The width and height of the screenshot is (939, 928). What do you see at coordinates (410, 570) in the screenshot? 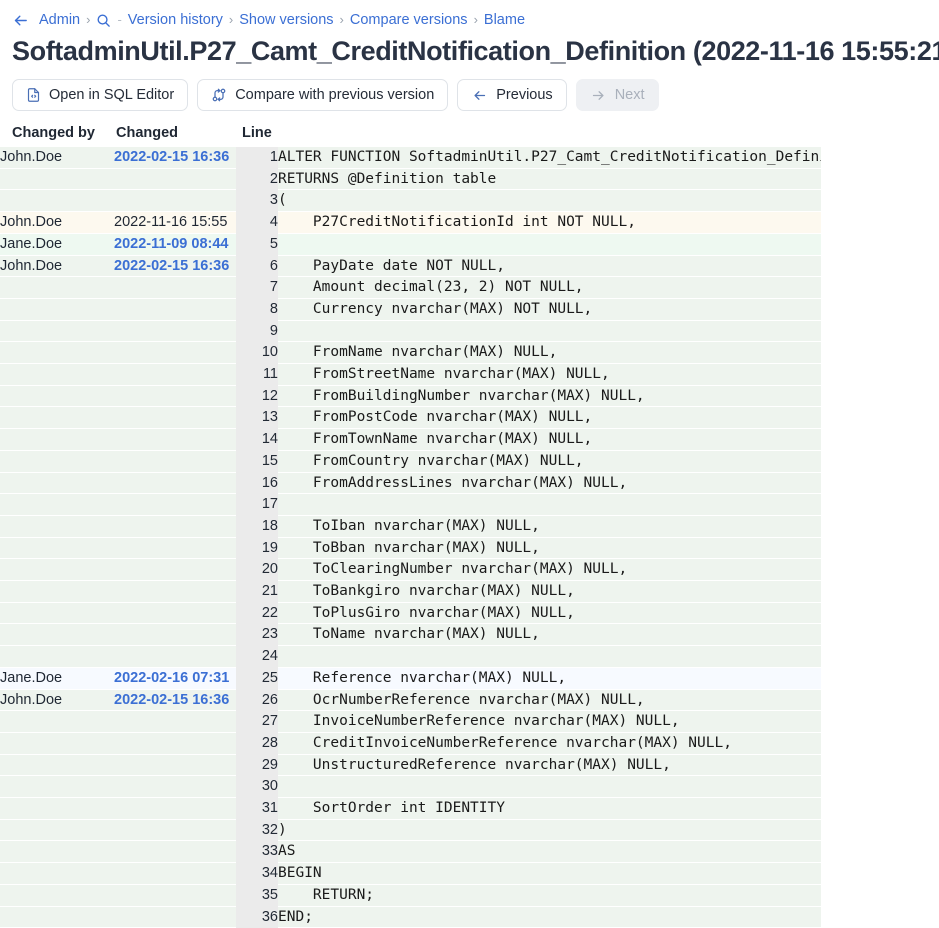
I see `table-row: 20 ToClearingNumber nvarchar(MAX) NULL,` at bounding box center [410, 570].